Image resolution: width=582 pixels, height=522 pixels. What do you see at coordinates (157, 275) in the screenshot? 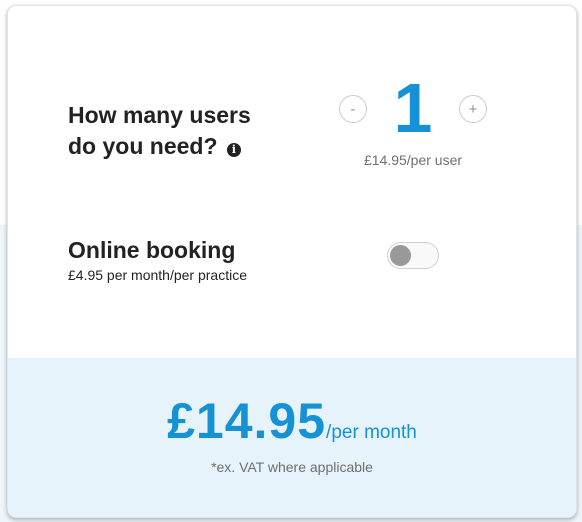
I see `online-booking-price: £4.95 per month/per practice` at bounding box center [157, 275].